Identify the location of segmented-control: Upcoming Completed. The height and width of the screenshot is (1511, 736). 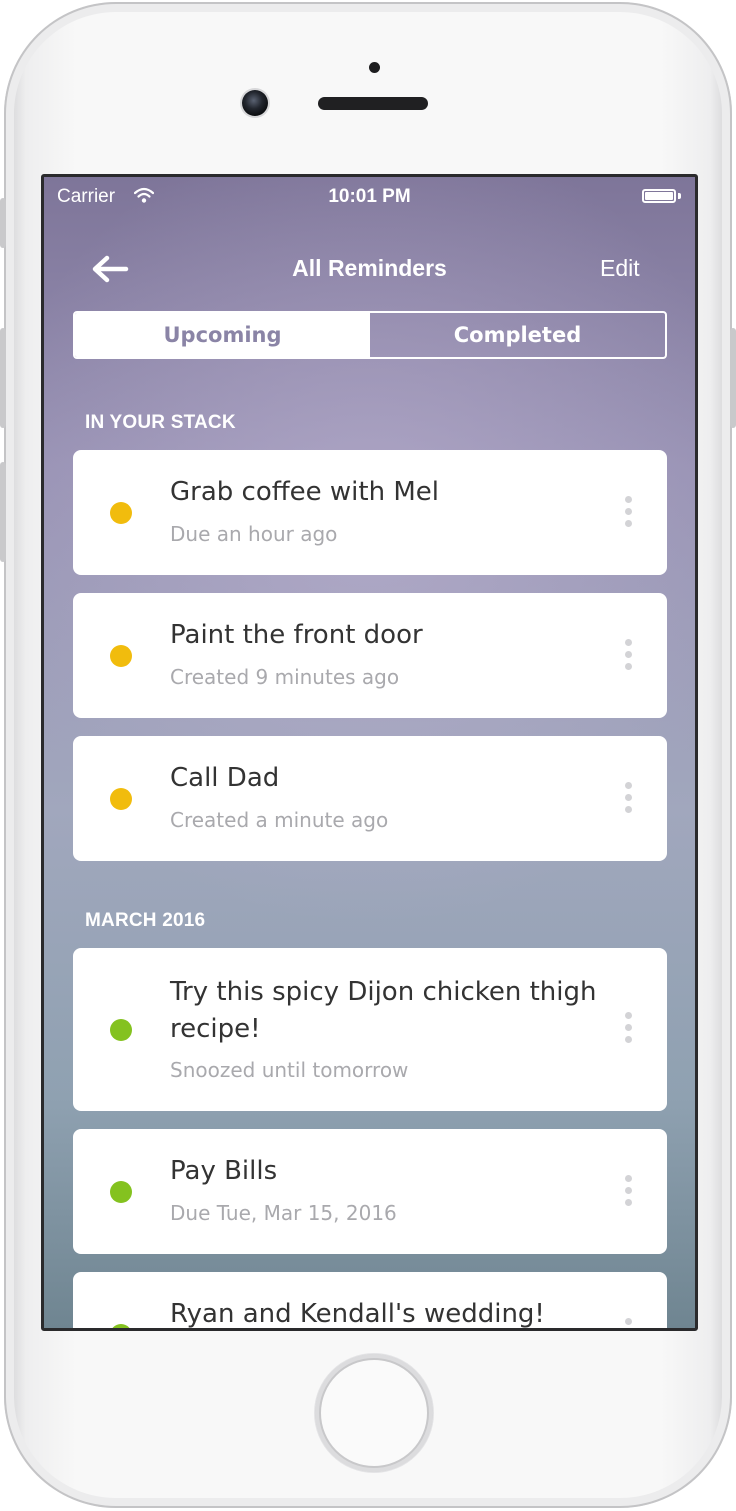
(370, 335).